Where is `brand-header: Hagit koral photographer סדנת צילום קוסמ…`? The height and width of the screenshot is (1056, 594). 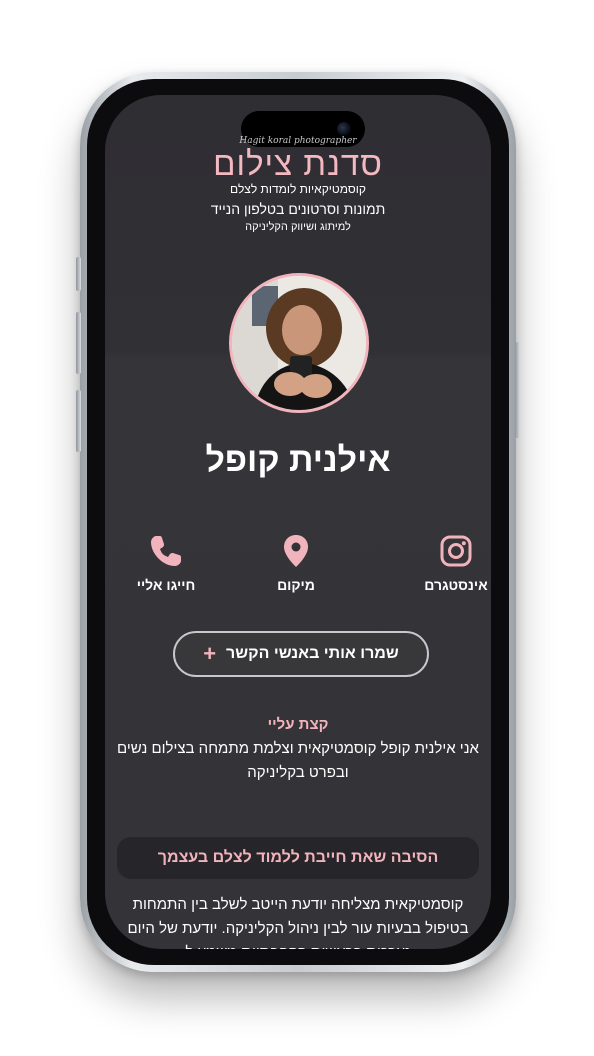
brand-header: Hagit koral photographer סדנת צילום קוסמ… is located at coordinates (298, 185).